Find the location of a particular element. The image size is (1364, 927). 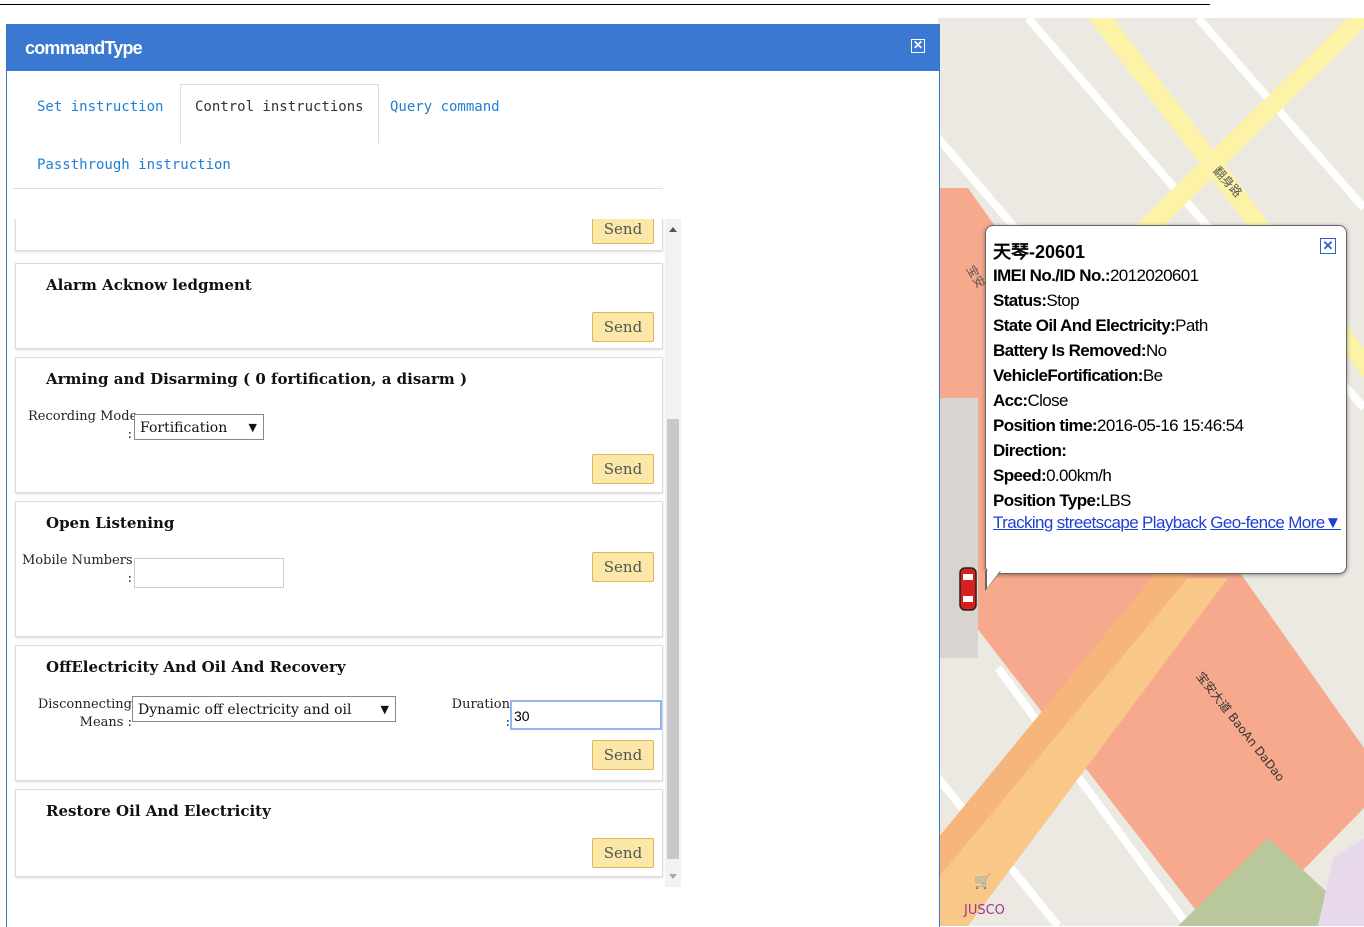

popup-info-row: Direction: is located at coordinates (1030, 450).